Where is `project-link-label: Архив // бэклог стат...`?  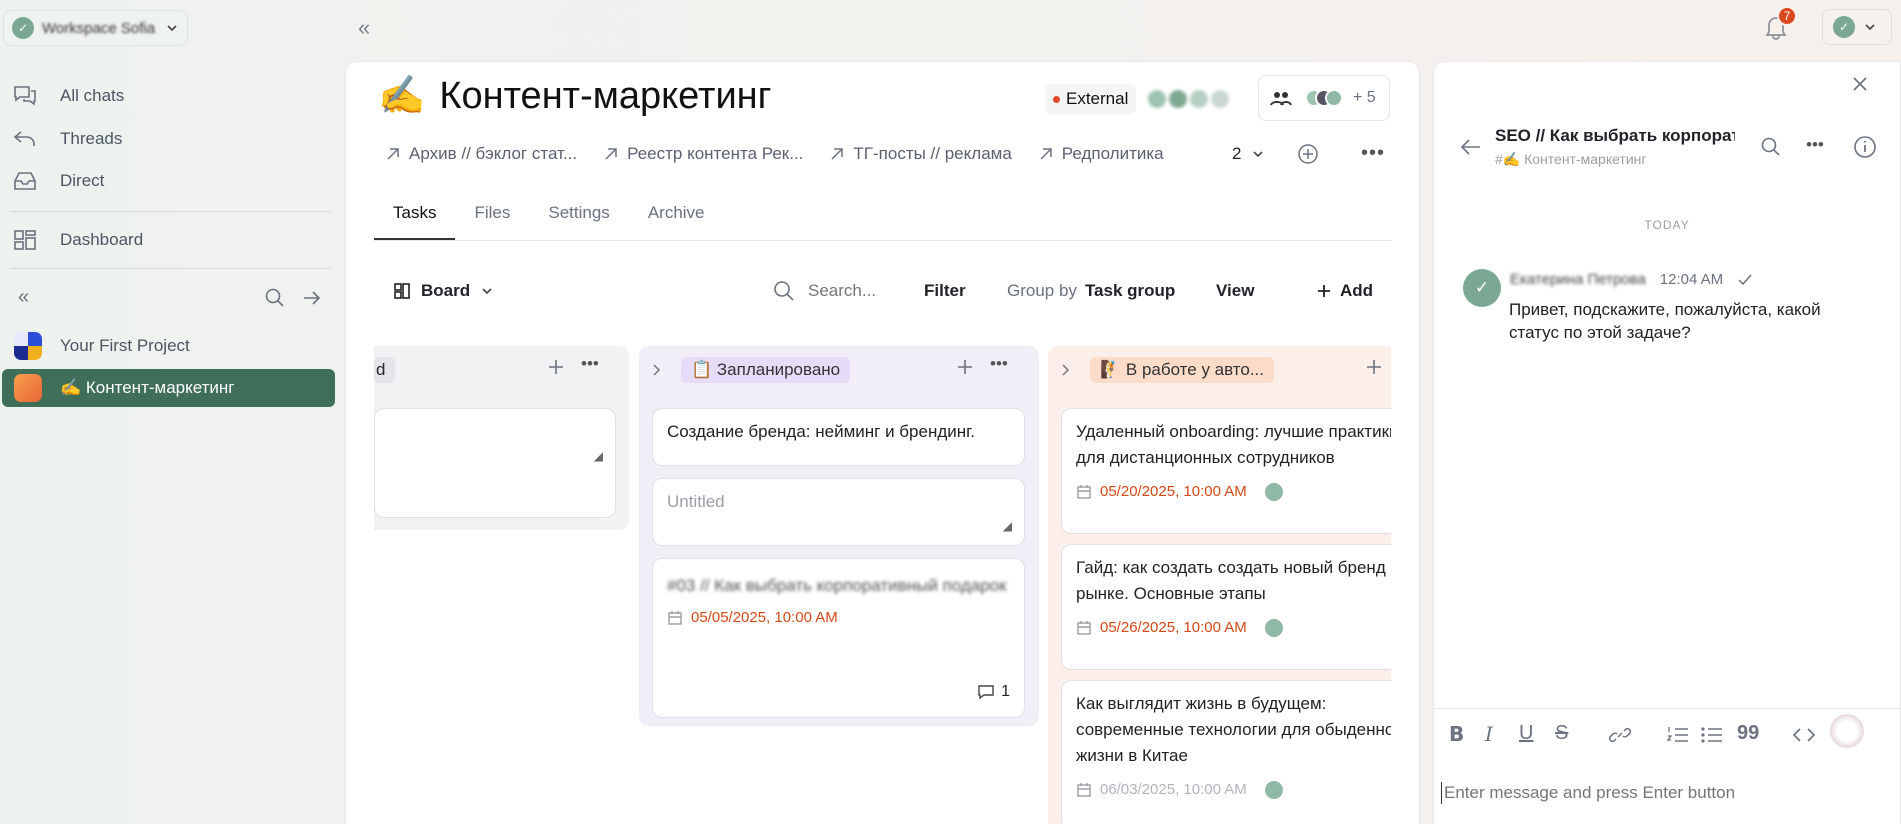 project-link-label: Архив // бэклог стат... is located at coordinates (493, 153).